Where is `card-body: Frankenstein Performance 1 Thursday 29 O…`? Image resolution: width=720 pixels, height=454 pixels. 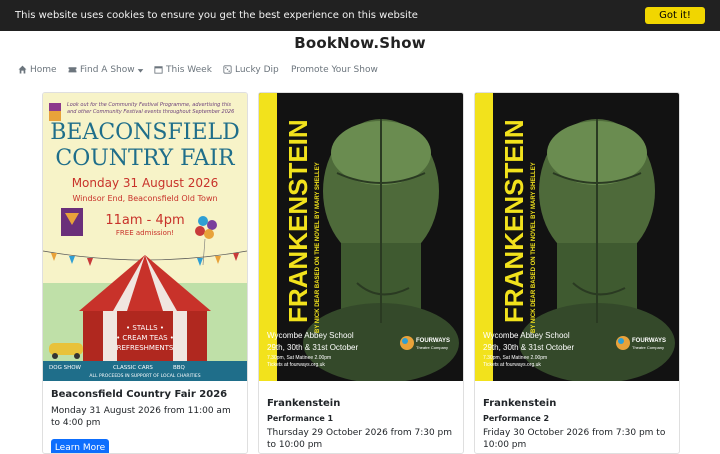
card-body: Frankenstein Performance 1 Thursday 29 O… is located at coordinates (361, 424).